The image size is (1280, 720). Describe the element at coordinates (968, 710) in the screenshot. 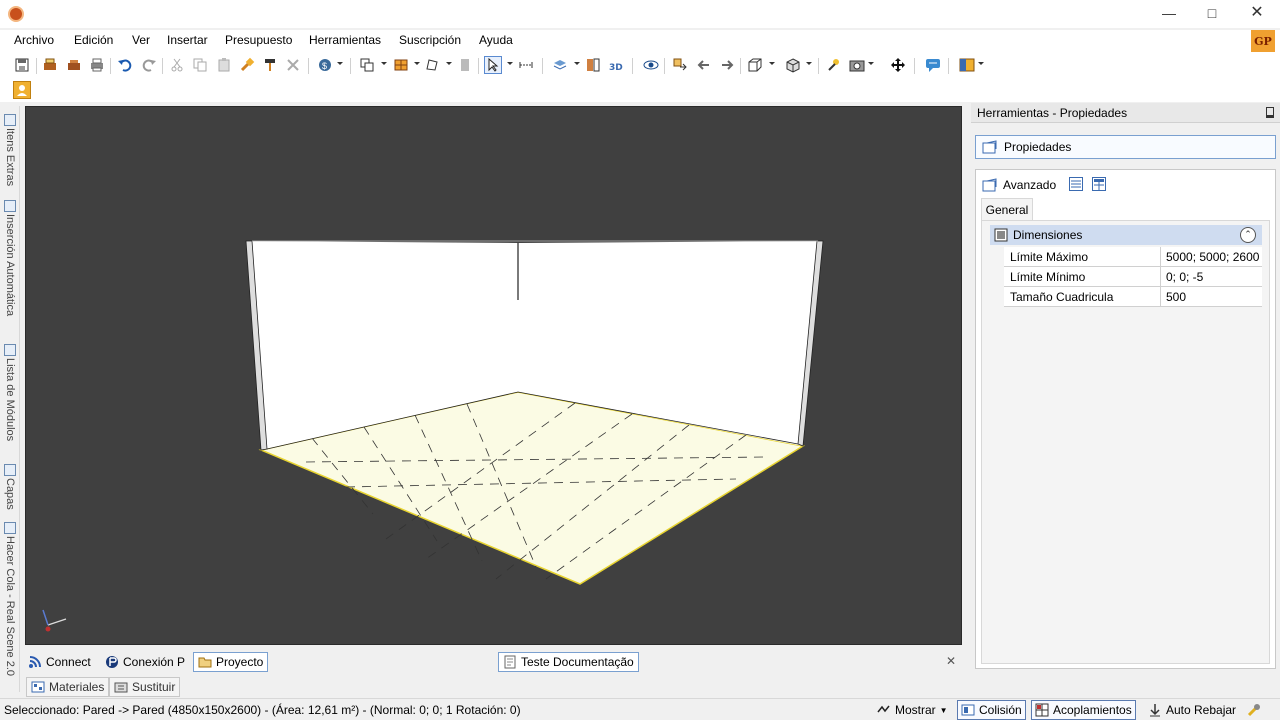

I see `collision-icon` at that location.